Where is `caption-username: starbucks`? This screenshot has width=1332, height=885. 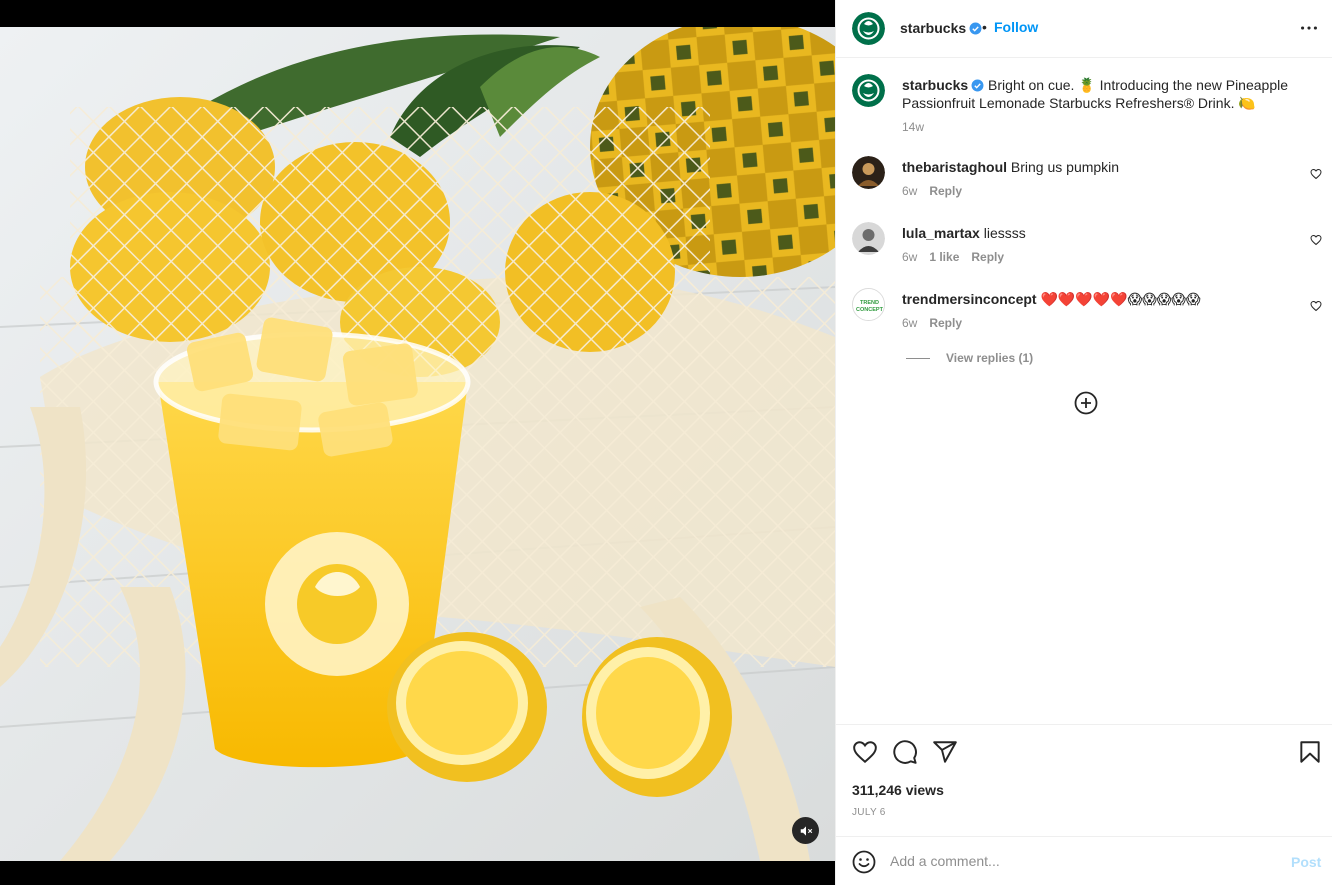 caption-username: starbucks is located at coordinates (935, 85).